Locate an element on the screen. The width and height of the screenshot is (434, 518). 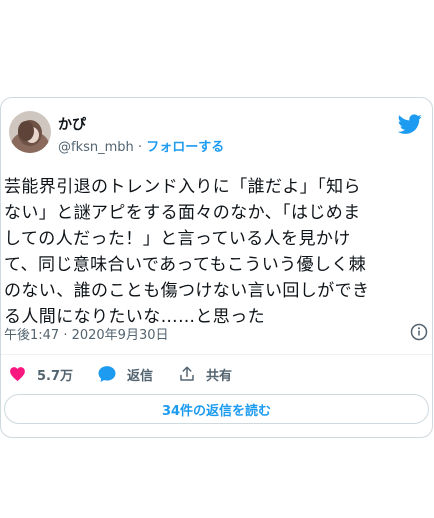
follow-button: フォローする is located at coordinates (185, 147).